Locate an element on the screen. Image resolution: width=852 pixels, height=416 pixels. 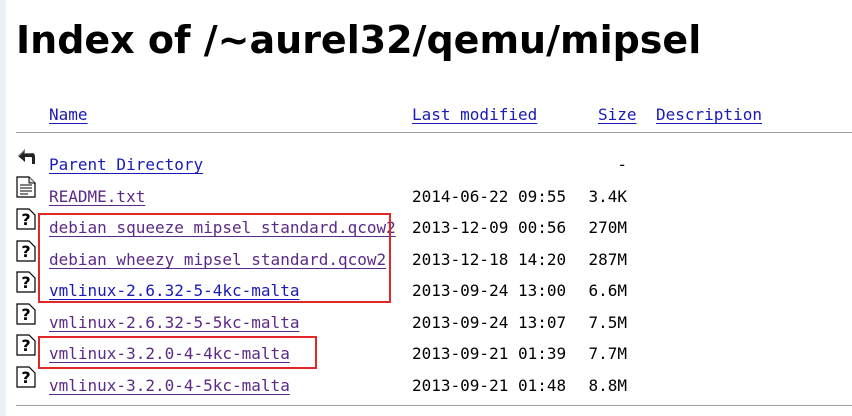
file-size: - is located at coordinates (622, 164).